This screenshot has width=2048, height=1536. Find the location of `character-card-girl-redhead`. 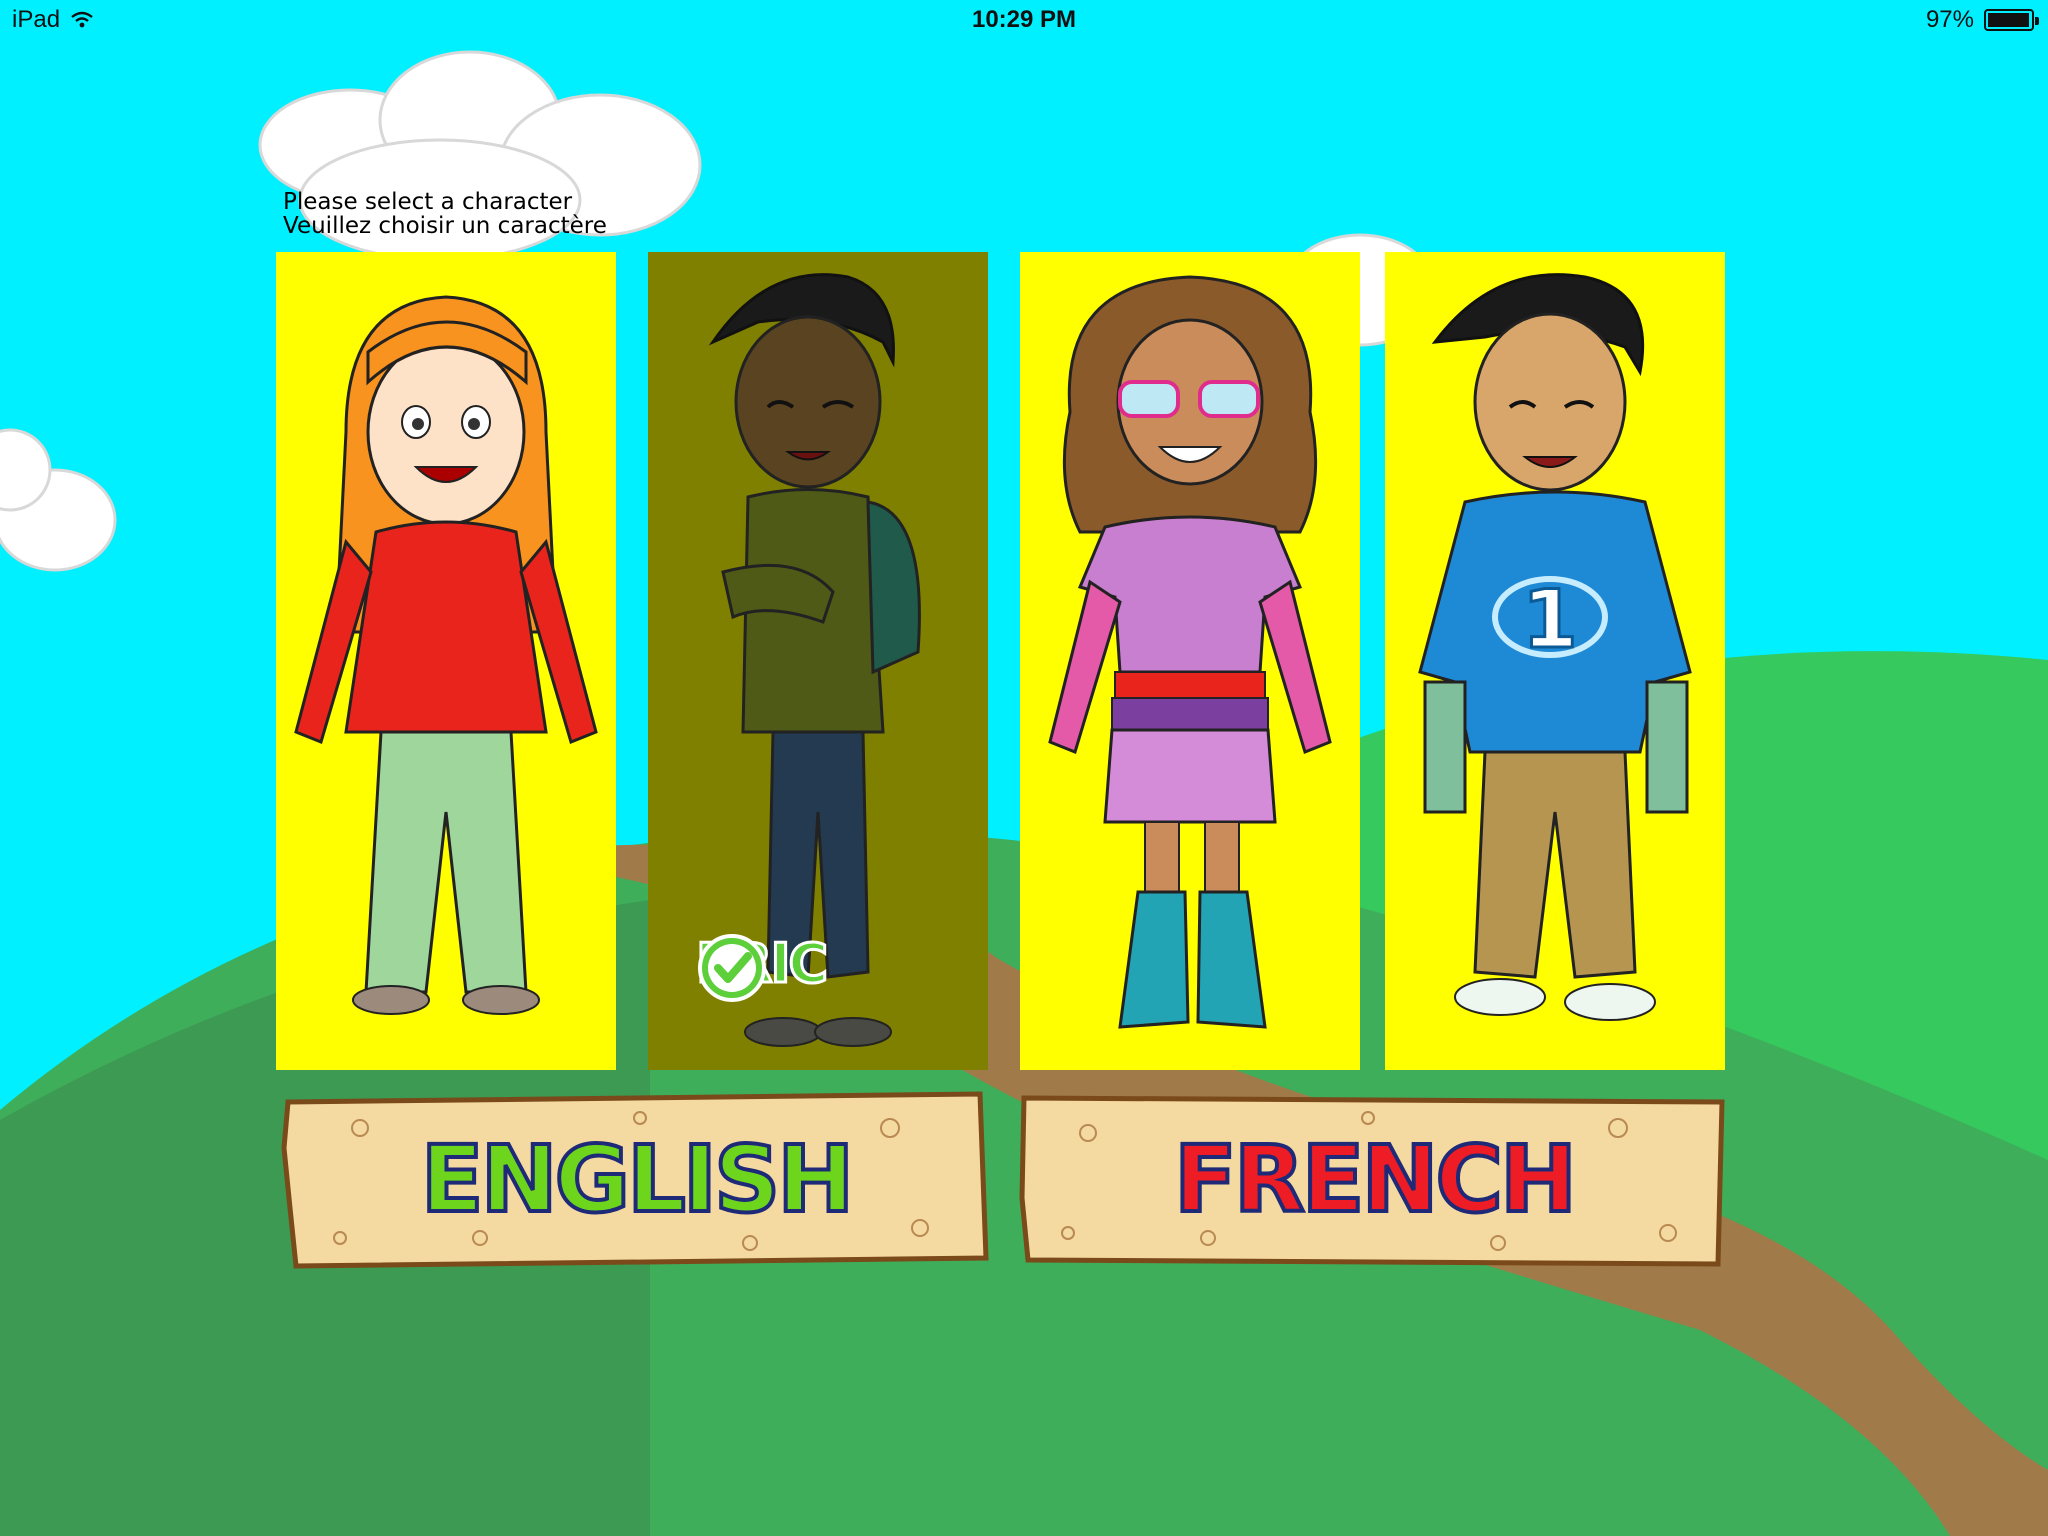

character-card-girl-redhead is located at coordinates (446, 661).